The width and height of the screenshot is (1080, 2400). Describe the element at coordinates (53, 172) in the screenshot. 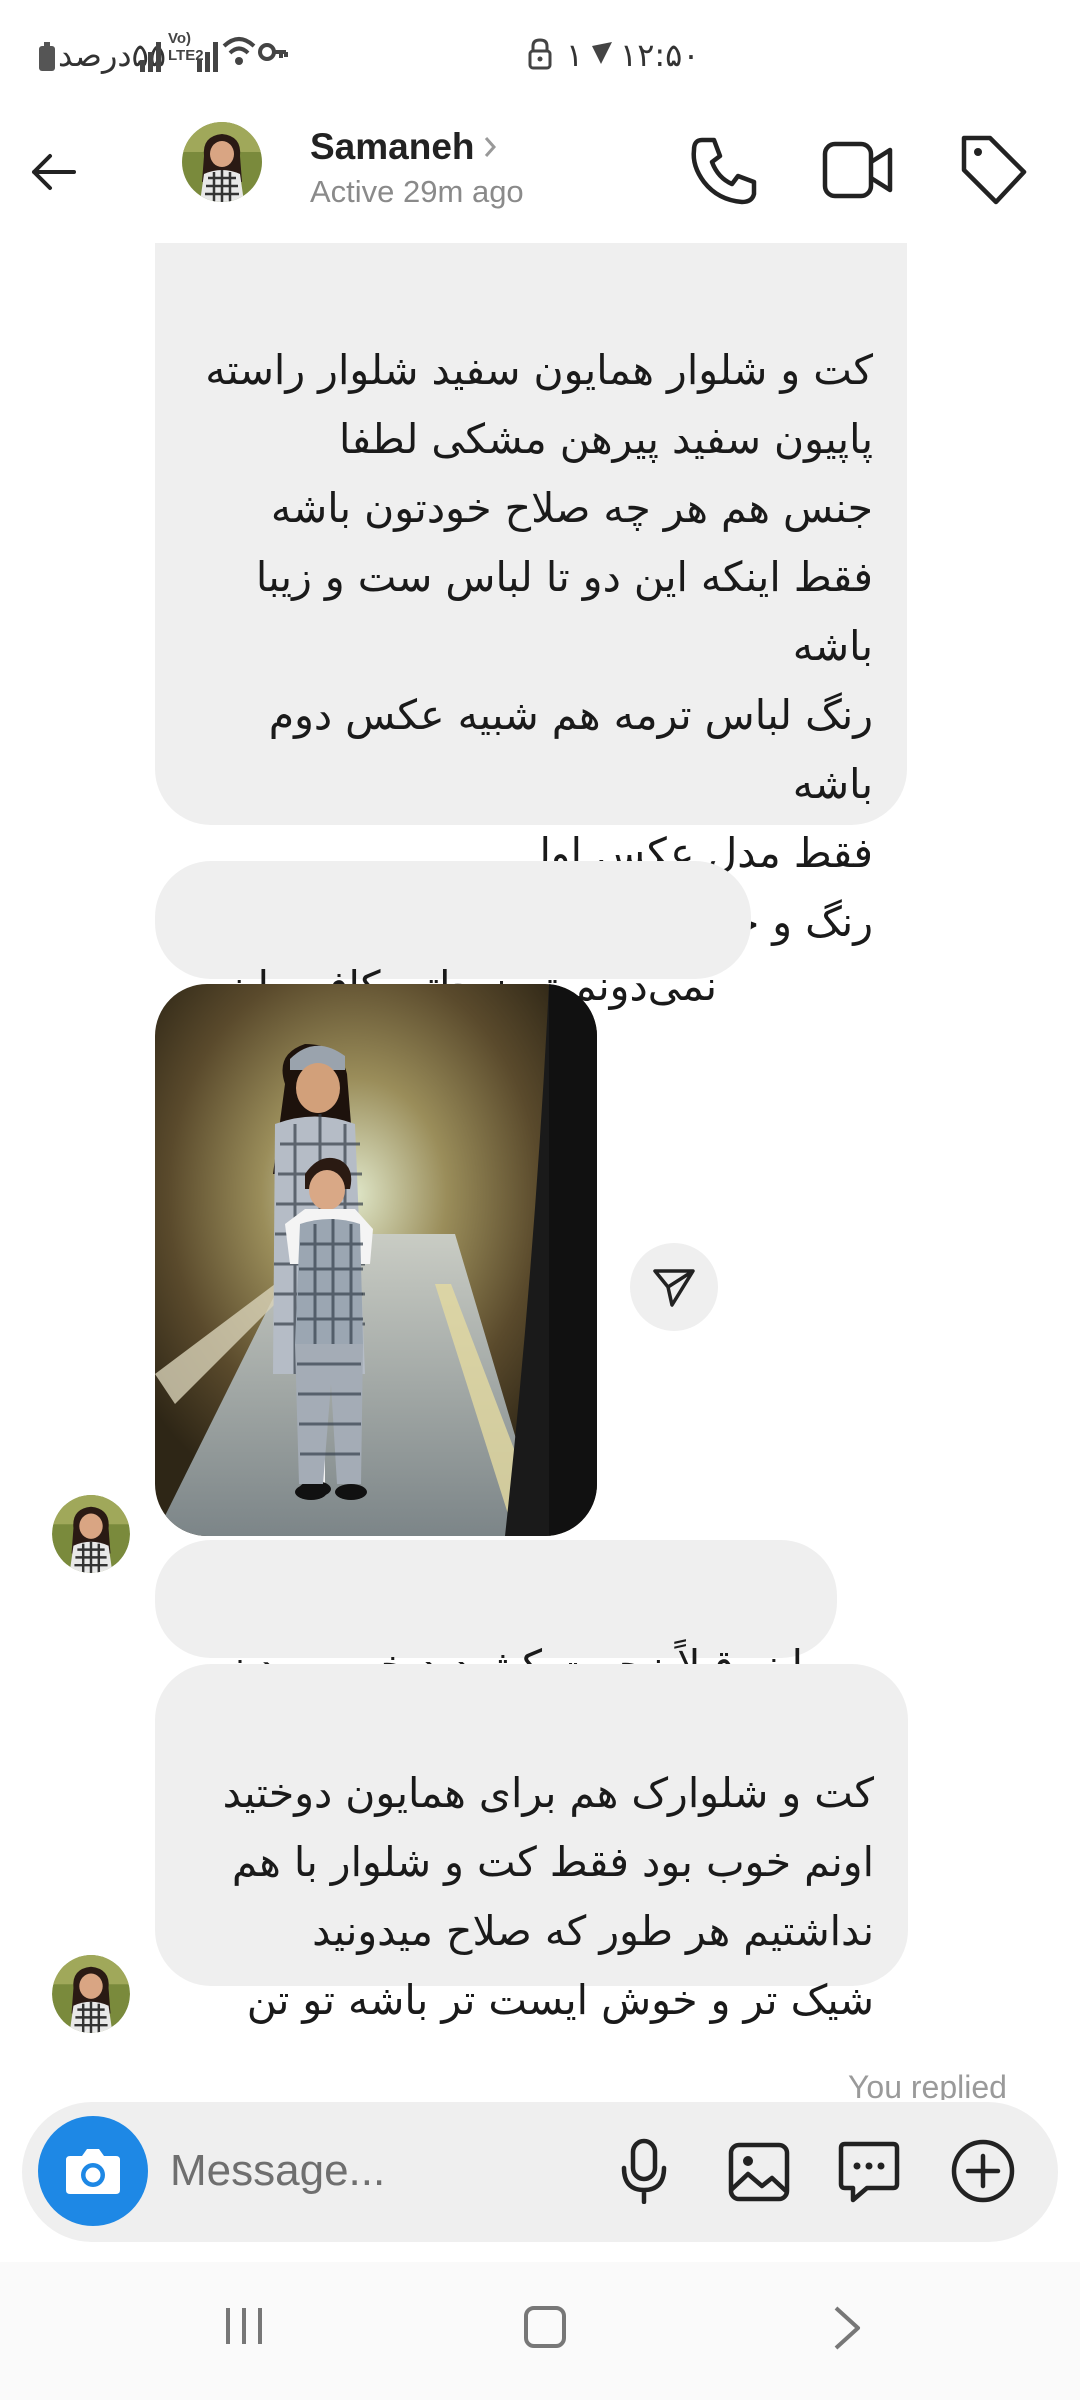

I see `back-arrow-icon` at that location.